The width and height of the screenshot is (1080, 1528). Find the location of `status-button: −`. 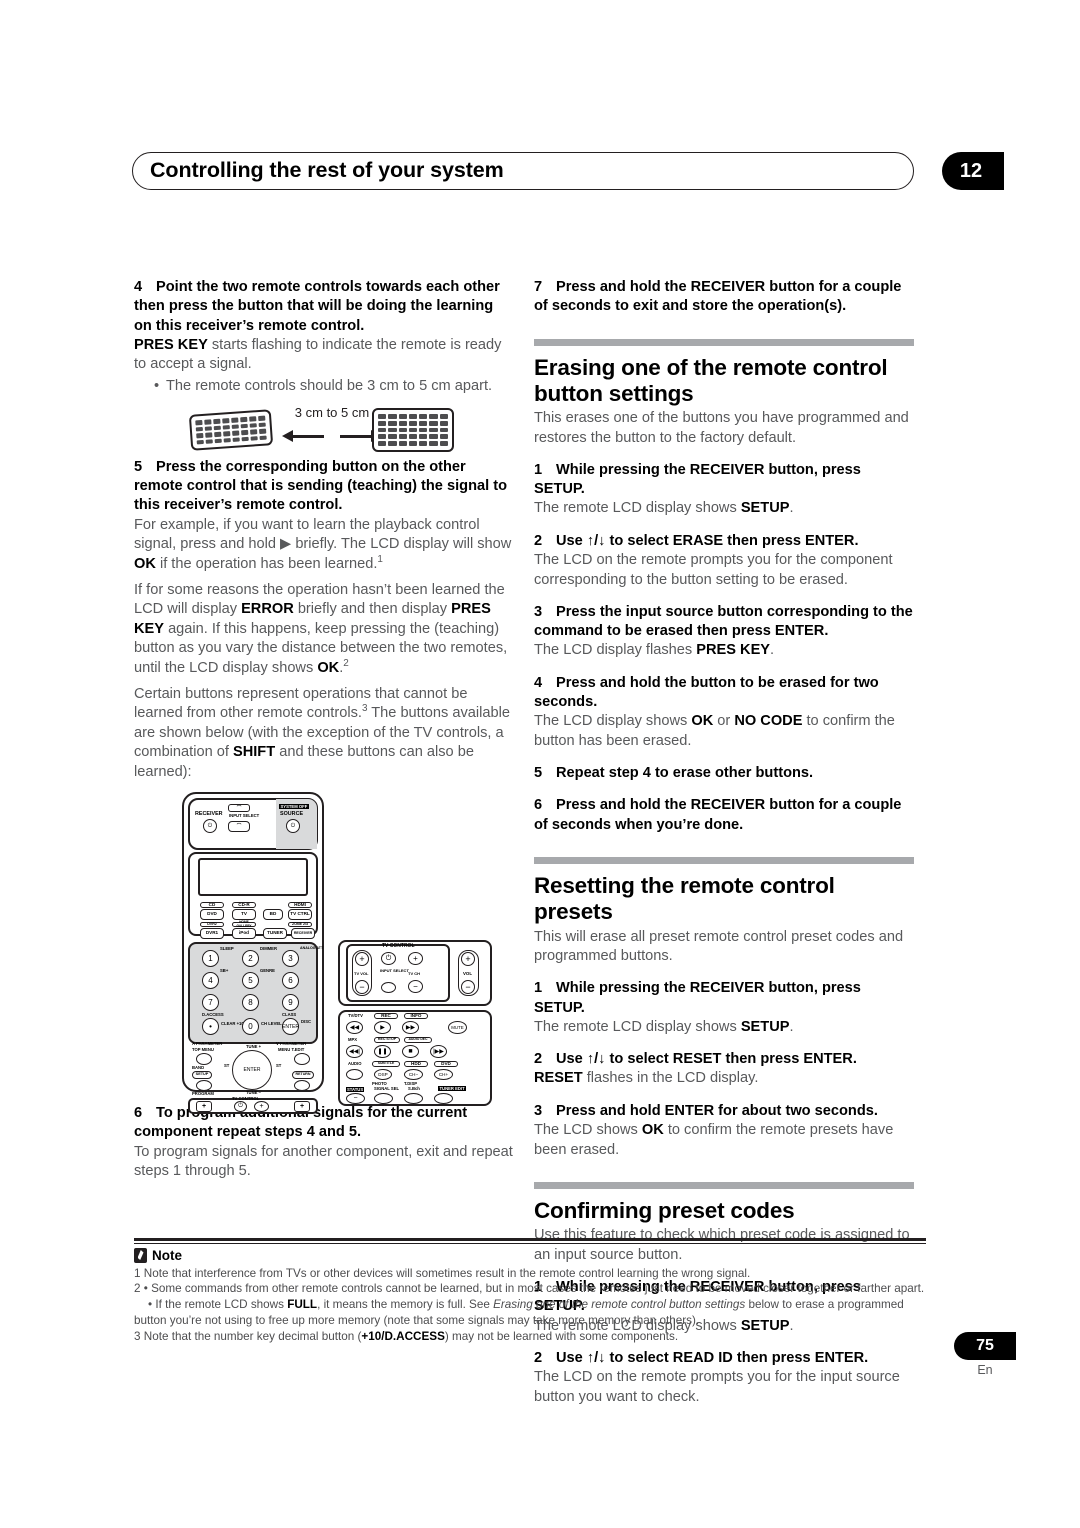

status-button: − is located at coordinates (355, 1098).